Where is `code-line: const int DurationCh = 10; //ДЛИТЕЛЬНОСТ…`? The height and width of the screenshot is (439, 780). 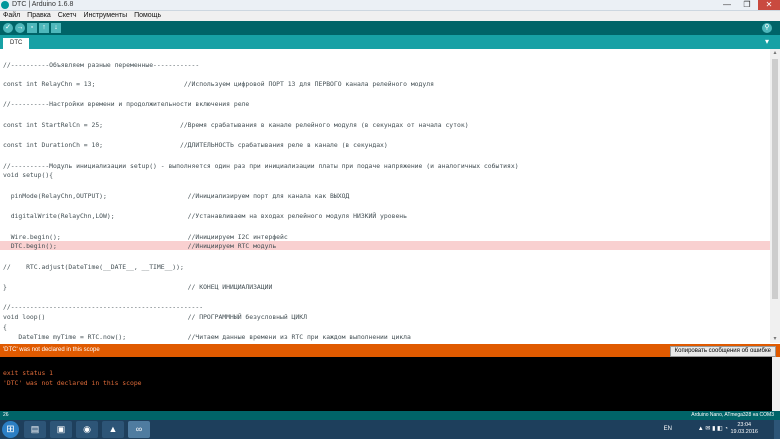 code-line: const int DurationCh = 10; //ДЛИТЕЛЬНОСТ… is located at coordinates (195, 145).